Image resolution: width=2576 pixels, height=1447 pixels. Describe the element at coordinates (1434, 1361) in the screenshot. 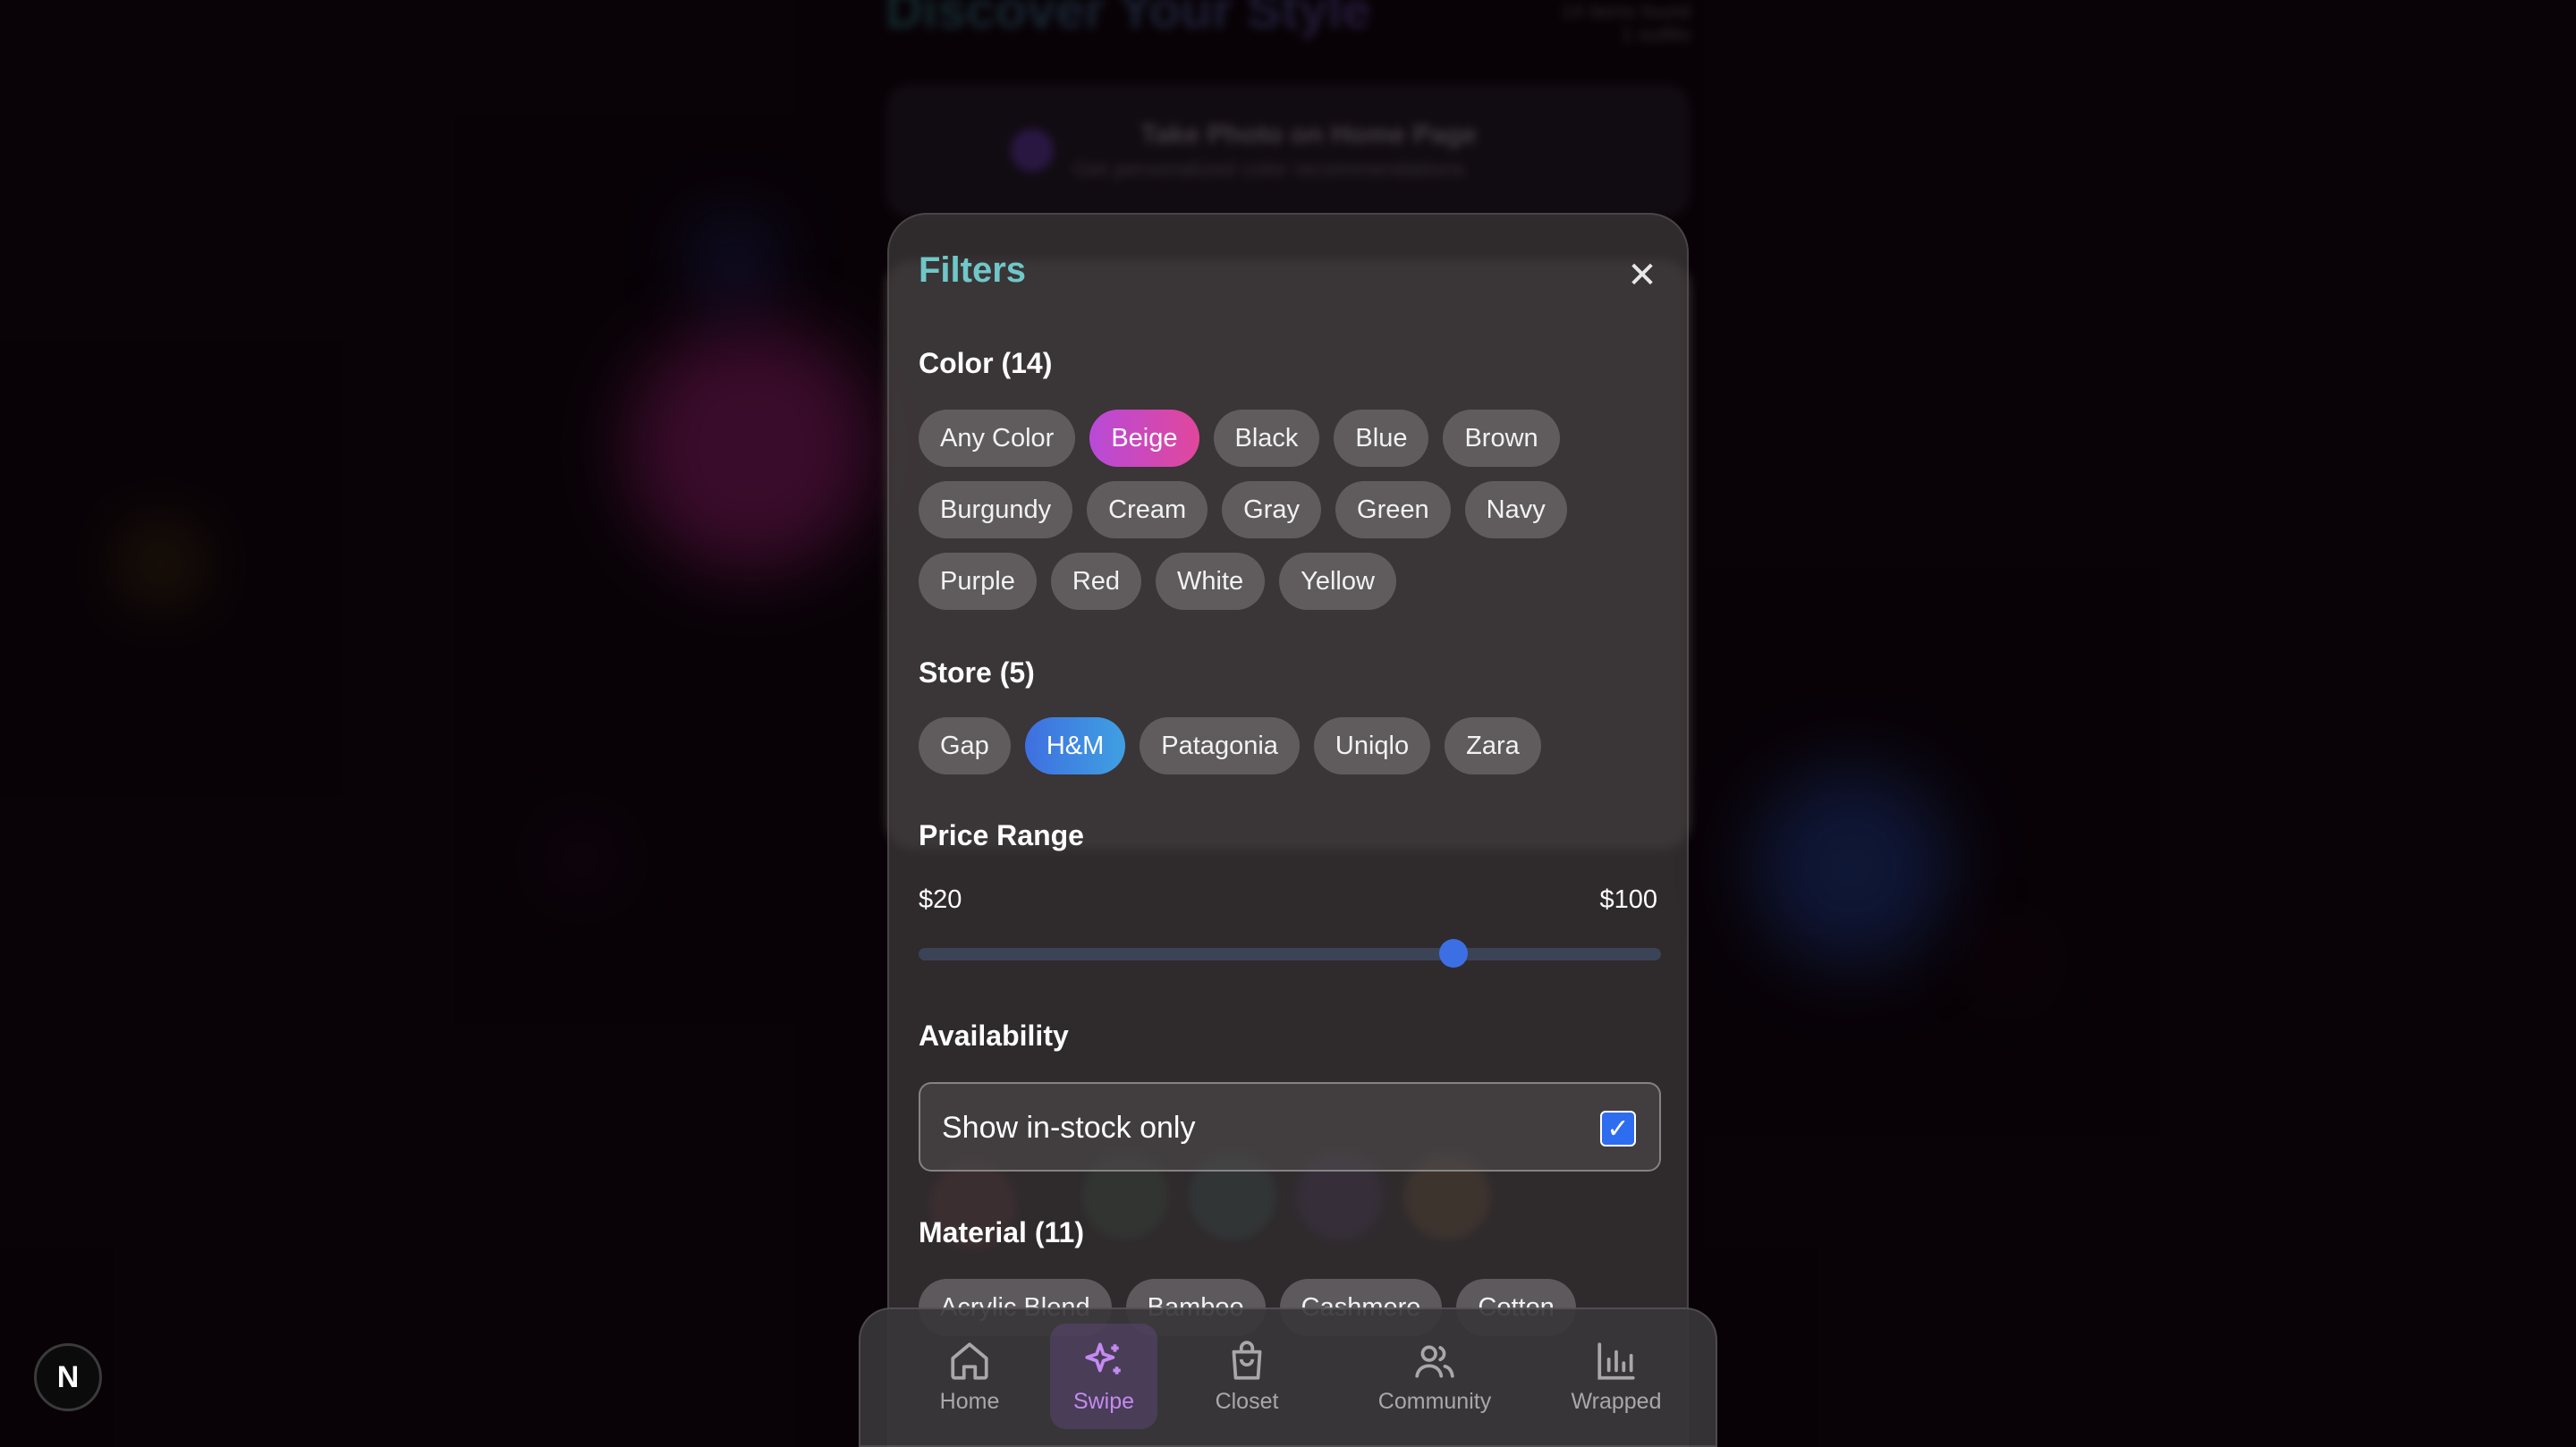

I see `users-icon` at that location.